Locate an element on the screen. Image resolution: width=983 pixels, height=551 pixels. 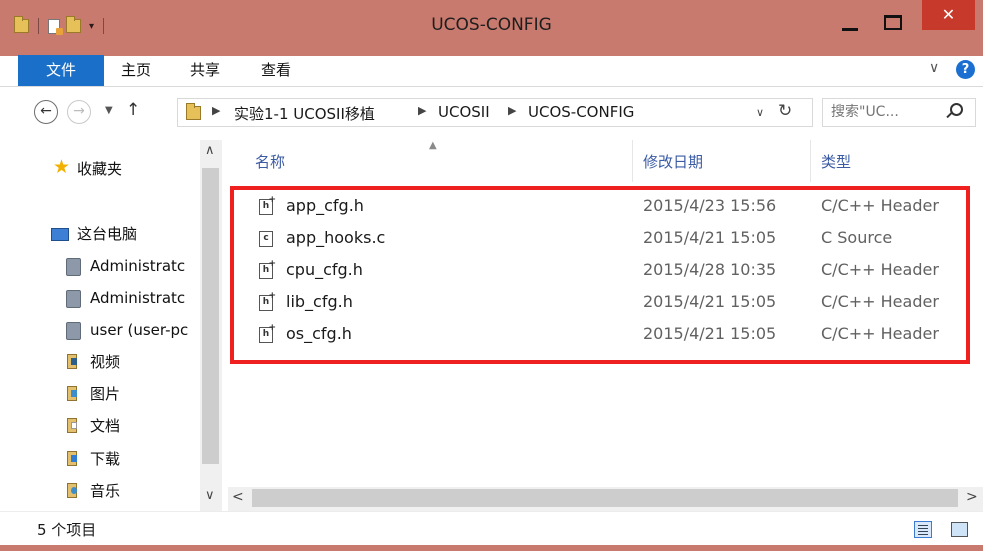
search-box is located at coordinates (899, 112).